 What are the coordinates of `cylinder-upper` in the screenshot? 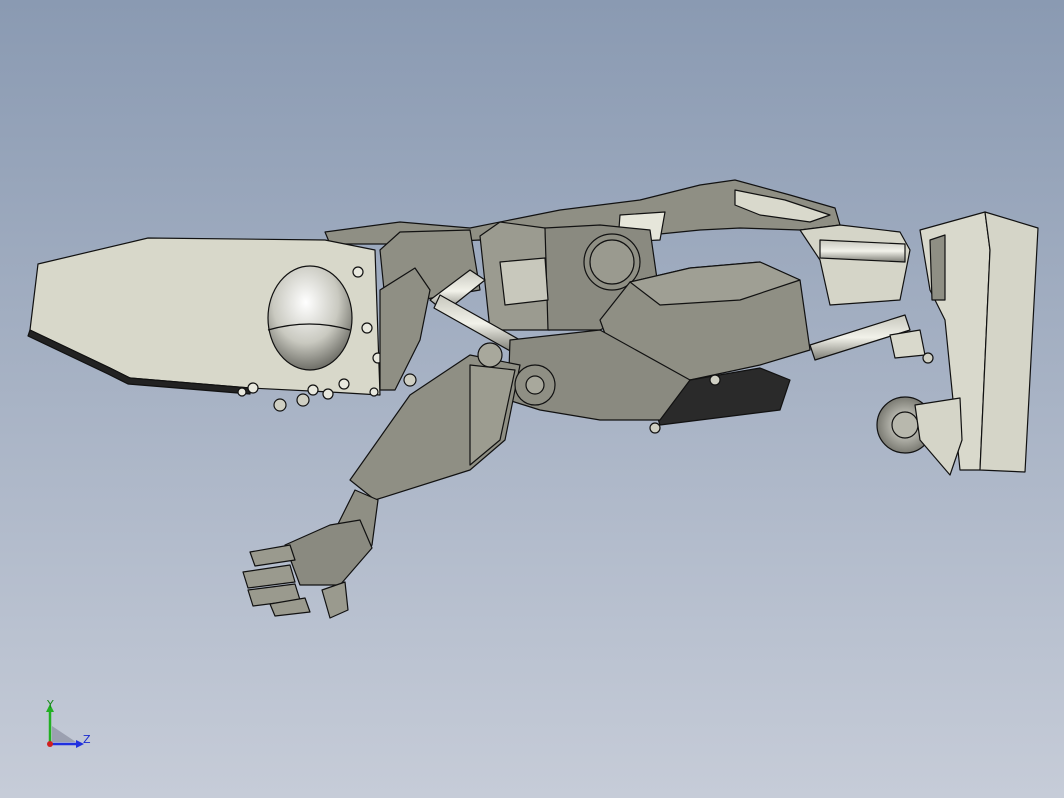 It's located at (862, 251).